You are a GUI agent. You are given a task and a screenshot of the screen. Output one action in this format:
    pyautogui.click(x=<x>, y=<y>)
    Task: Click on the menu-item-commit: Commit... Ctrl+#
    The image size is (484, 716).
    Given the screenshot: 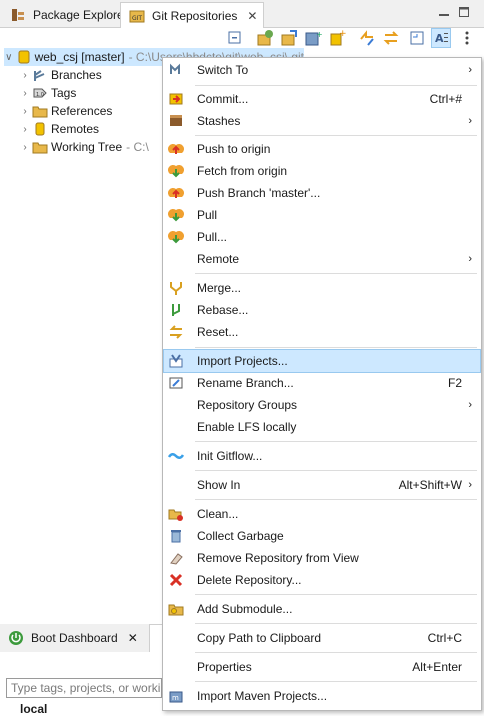 What is the action you would take?
    pyautogui.click(x=322, y=99)
    